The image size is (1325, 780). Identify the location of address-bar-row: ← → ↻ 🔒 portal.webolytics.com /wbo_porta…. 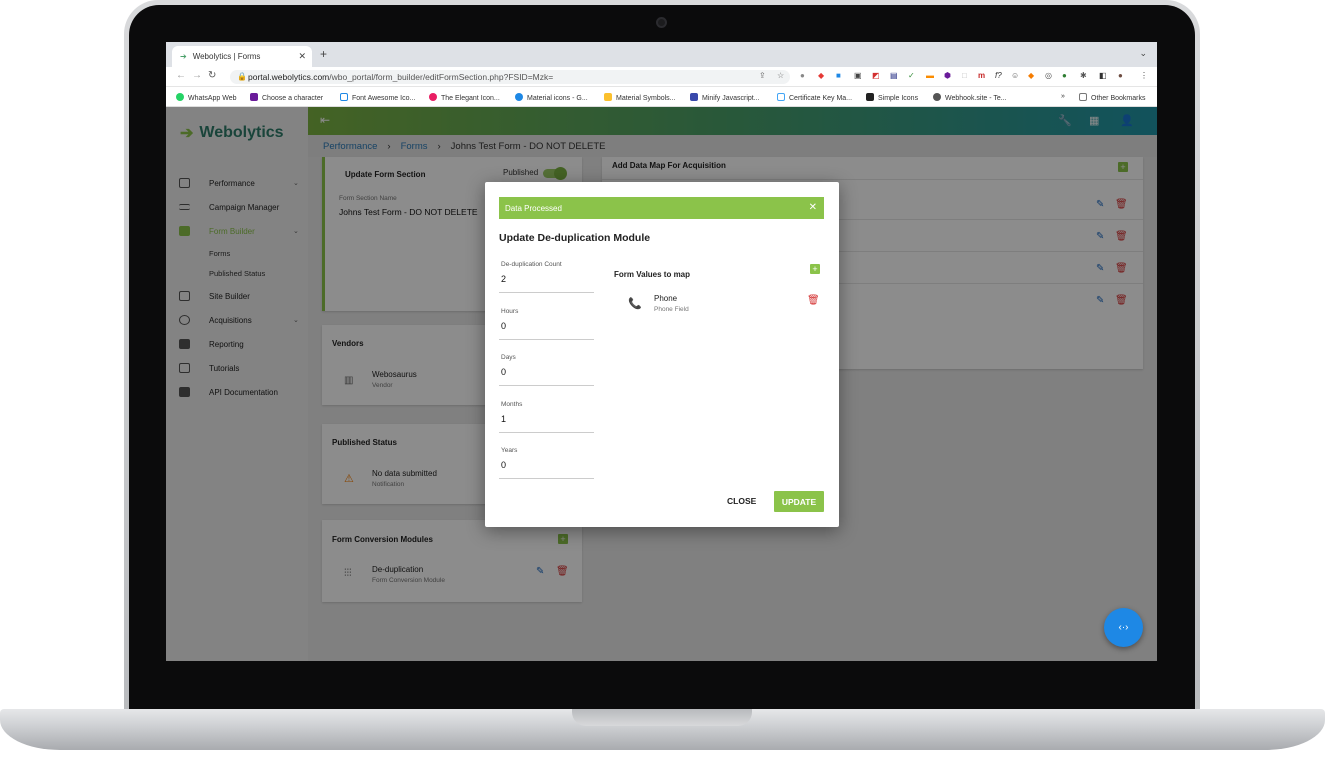
(661, 77).